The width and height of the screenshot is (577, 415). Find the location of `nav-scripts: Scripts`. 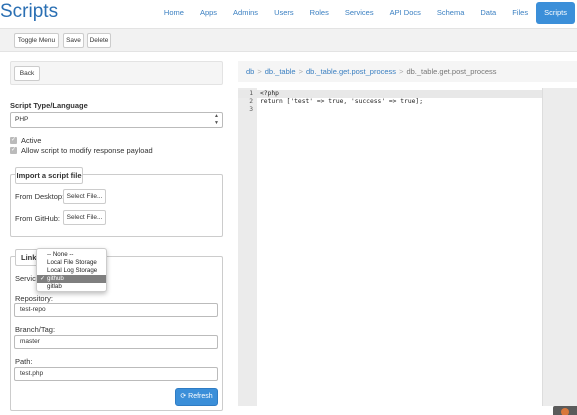

nav-scripts: Scripts is located at coordinates (555, 13).